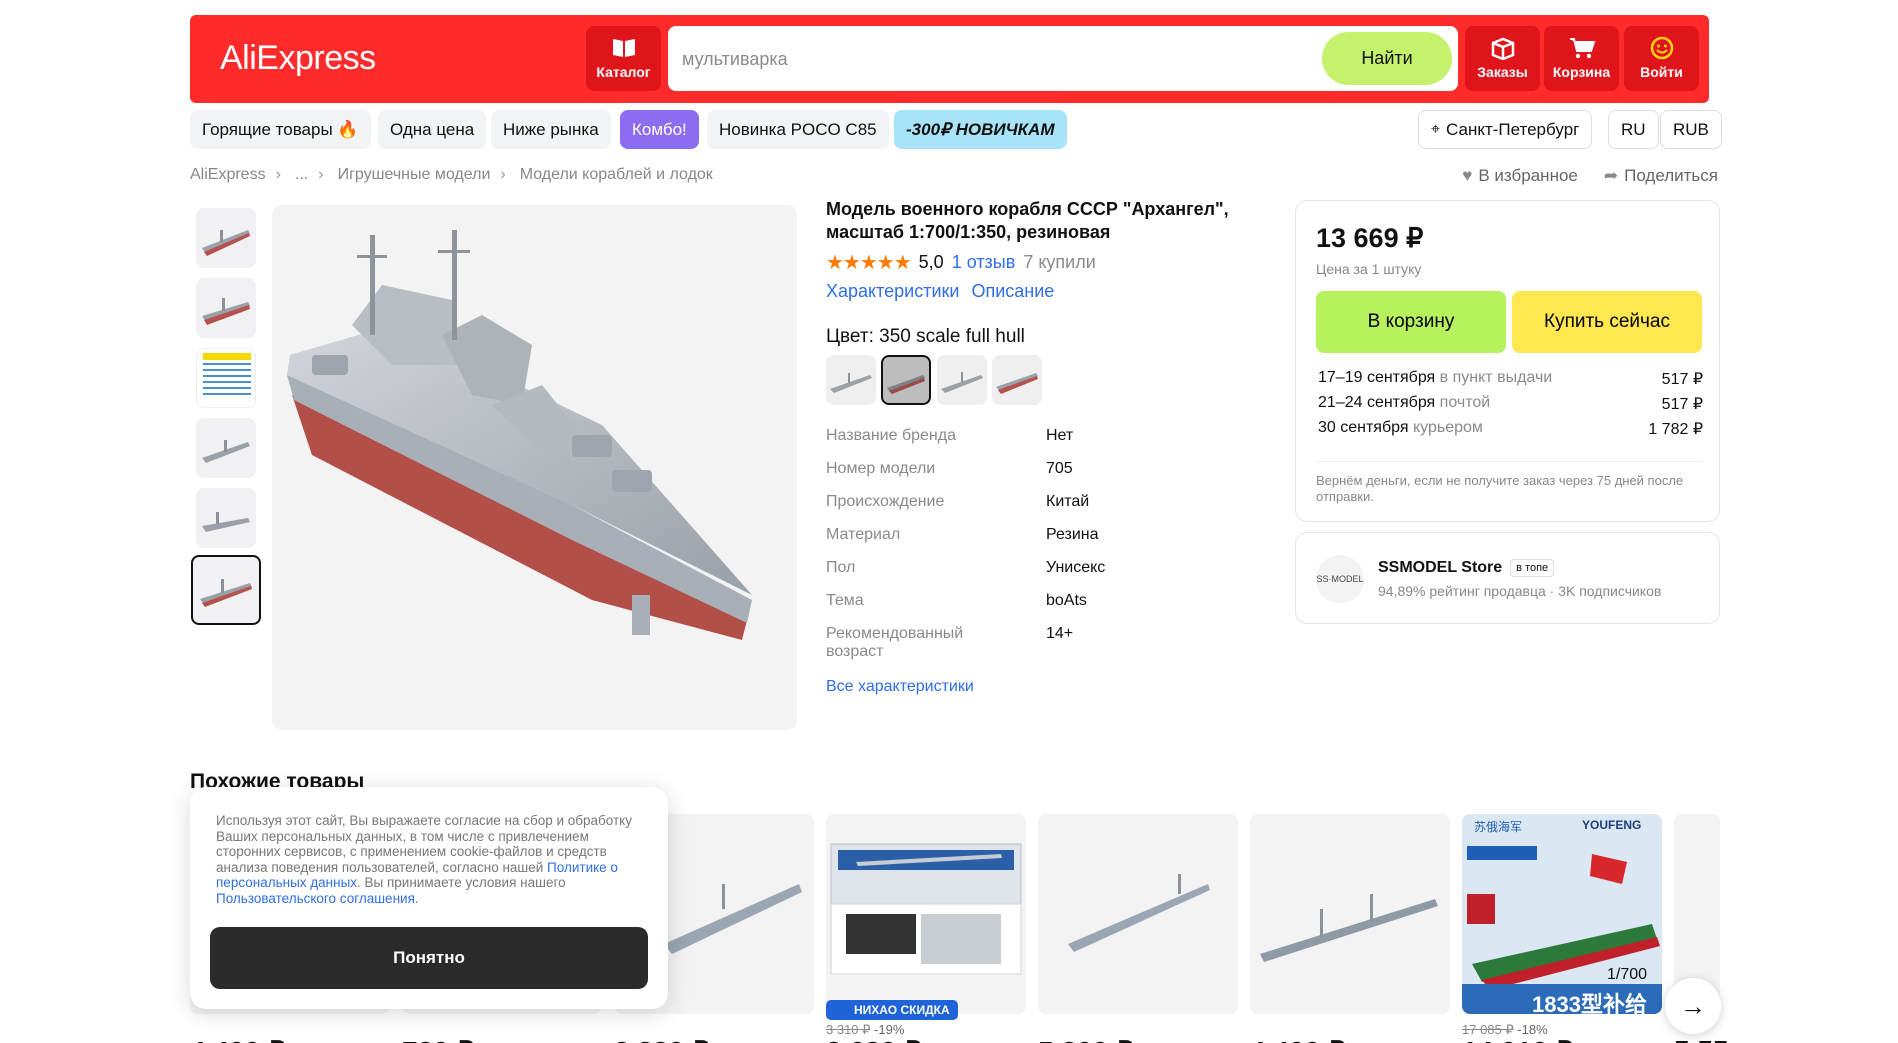 The height and width of the screenshot is (1043, 1898). What do you see at coordinates (227, 374) in the screenshot?
I see `parts-sheet-image` at bounding box center [227, 374].